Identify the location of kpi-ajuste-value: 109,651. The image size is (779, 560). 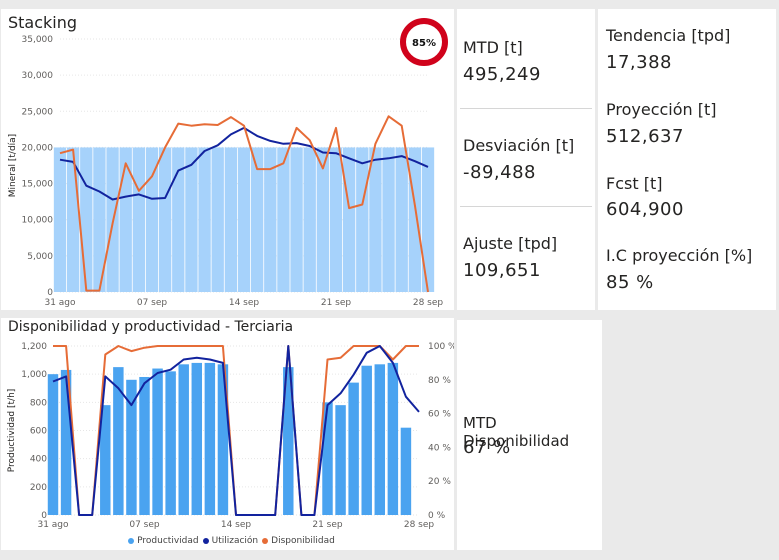
(502, 270).